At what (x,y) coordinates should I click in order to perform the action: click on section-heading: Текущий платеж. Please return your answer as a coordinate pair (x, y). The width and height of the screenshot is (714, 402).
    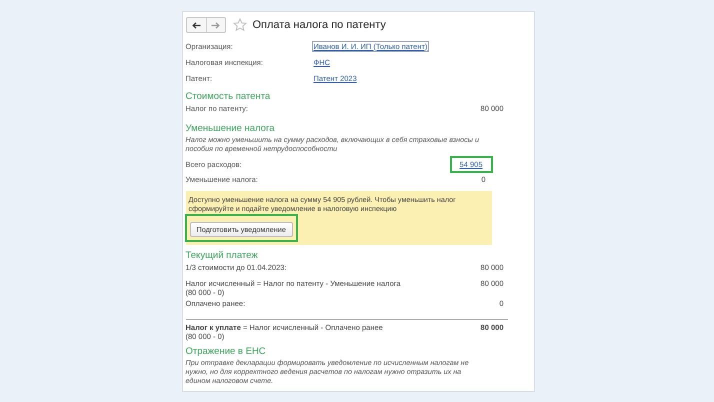
    Looking at the image, I should click on (222, 255).